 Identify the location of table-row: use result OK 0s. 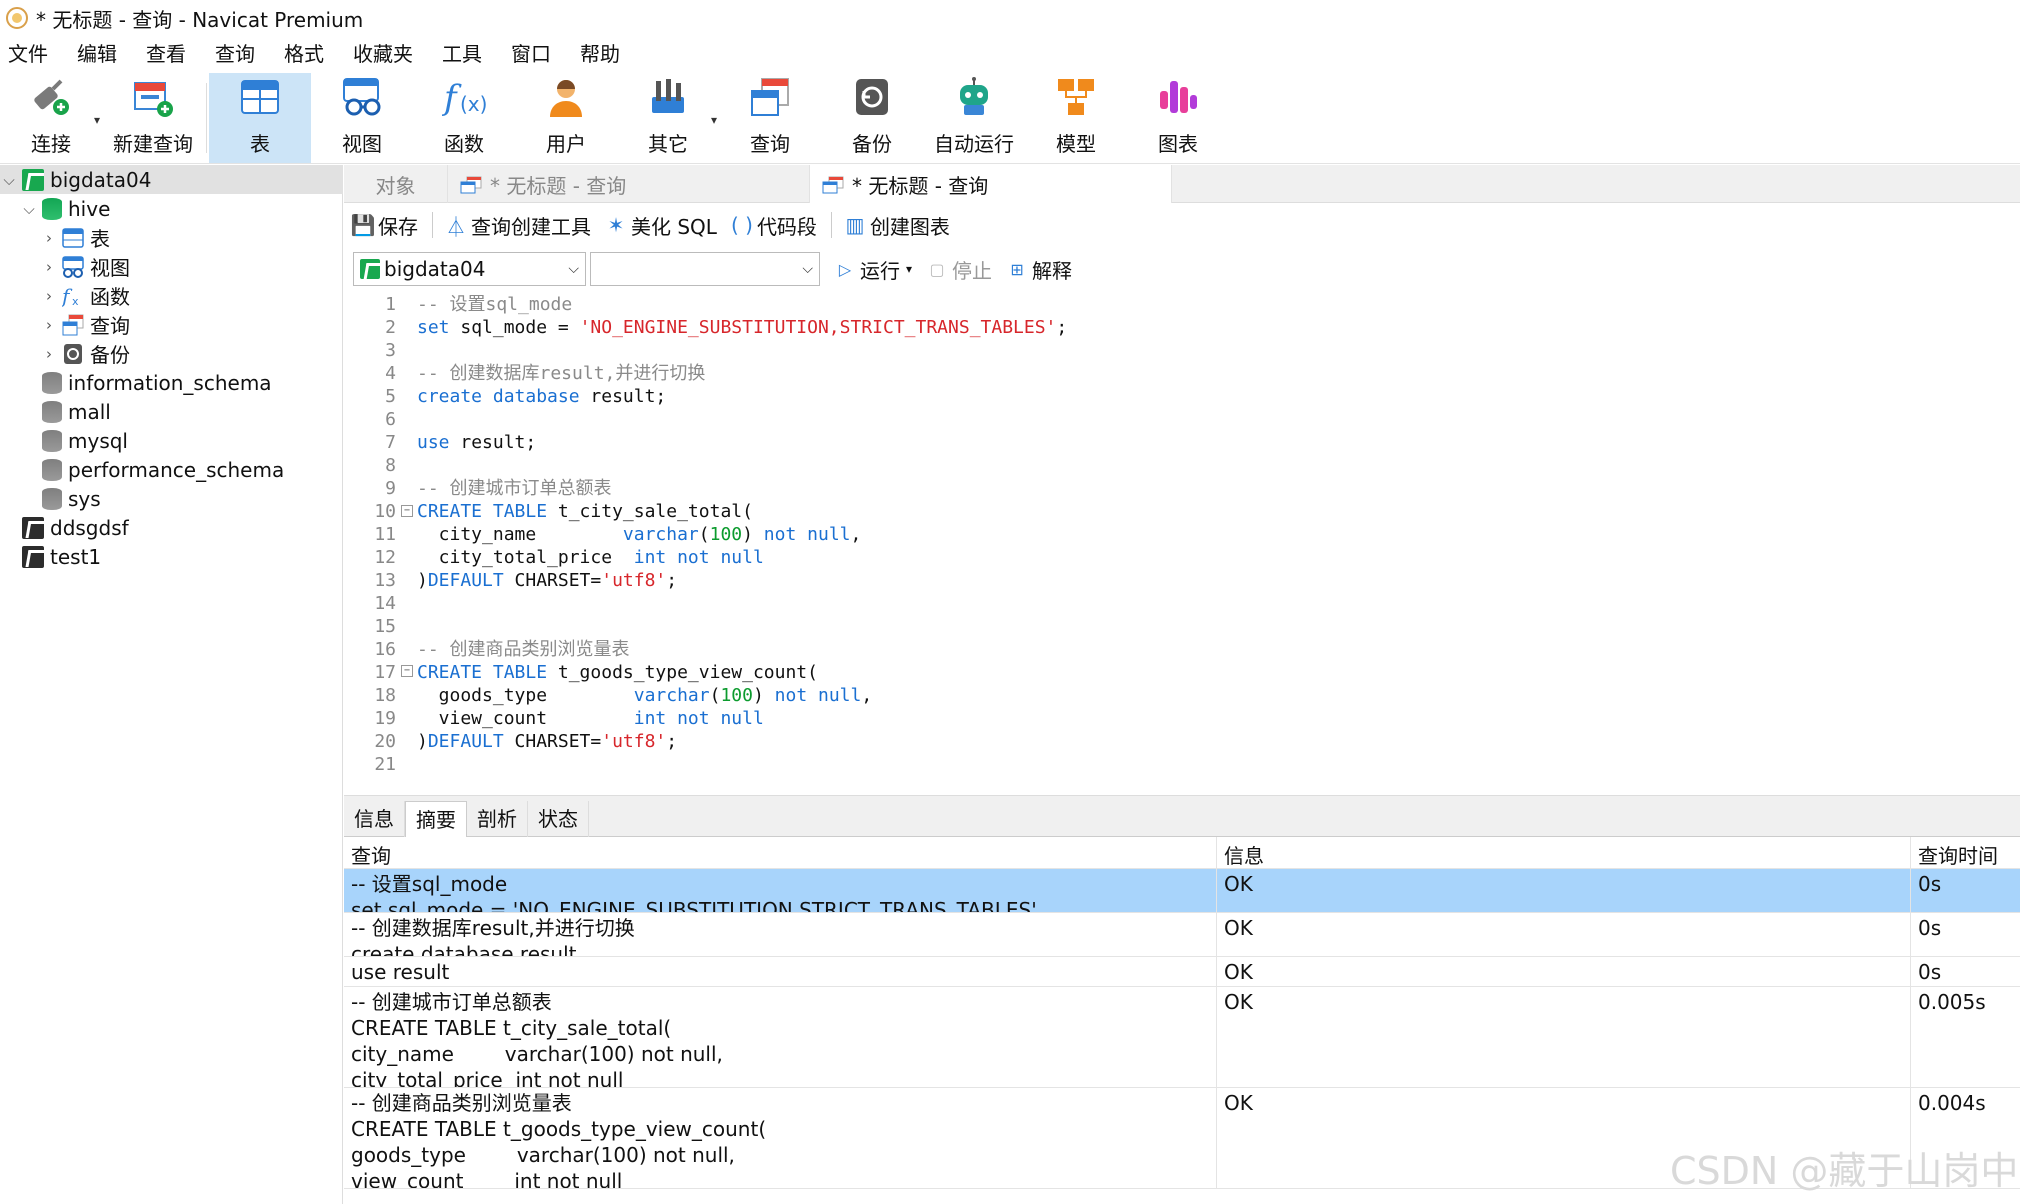
(1182, 972).